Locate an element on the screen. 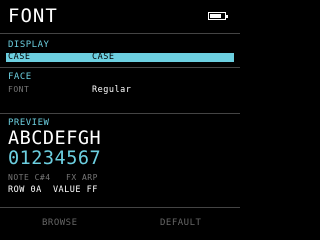  face-section-label: FACE is located at coordinates (20, 77).